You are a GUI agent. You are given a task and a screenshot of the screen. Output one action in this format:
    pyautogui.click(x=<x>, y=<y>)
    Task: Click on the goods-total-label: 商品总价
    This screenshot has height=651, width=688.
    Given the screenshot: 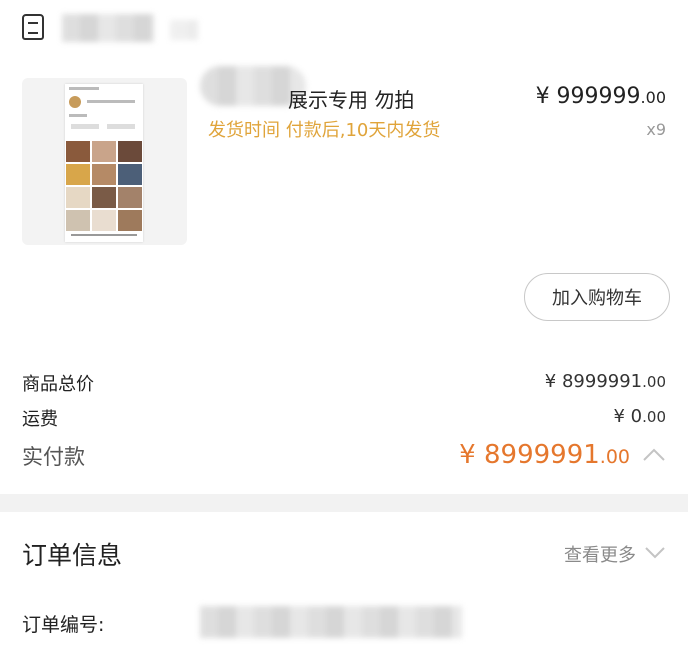 What is the action you would take?
    pyautogui.click(x=58, y=384)
    